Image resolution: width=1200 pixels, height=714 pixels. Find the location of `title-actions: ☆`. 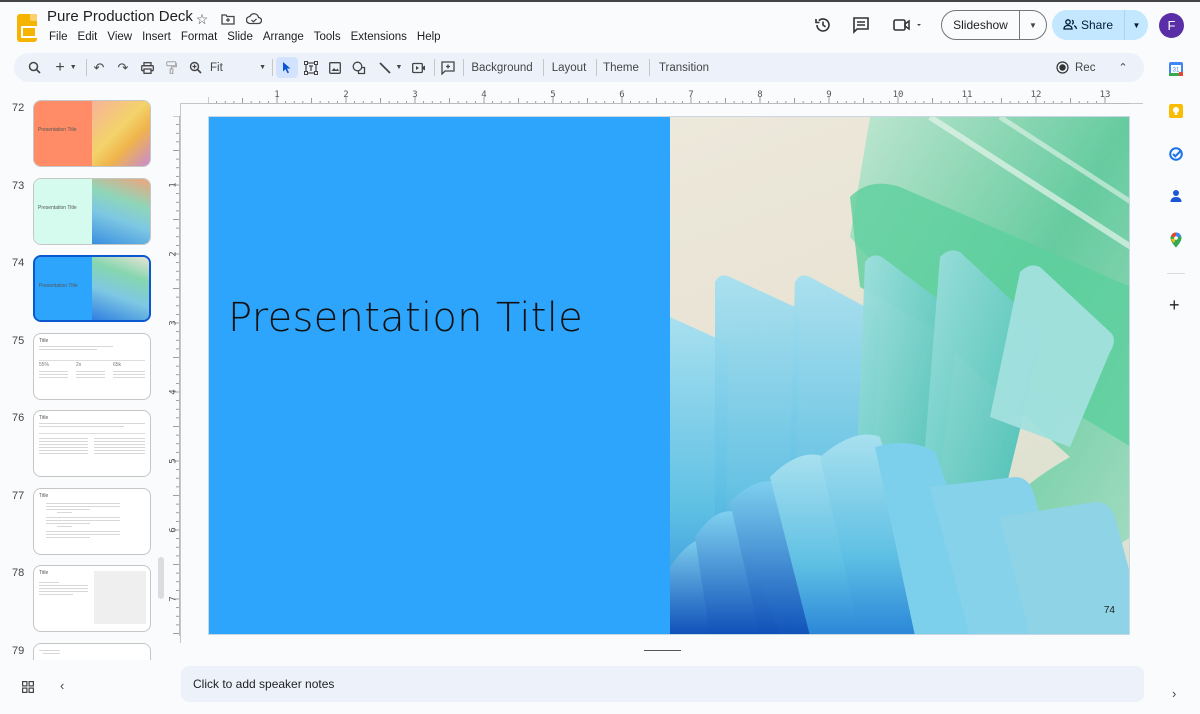

title-actions: ☆ is located at coordinates (228, 19).